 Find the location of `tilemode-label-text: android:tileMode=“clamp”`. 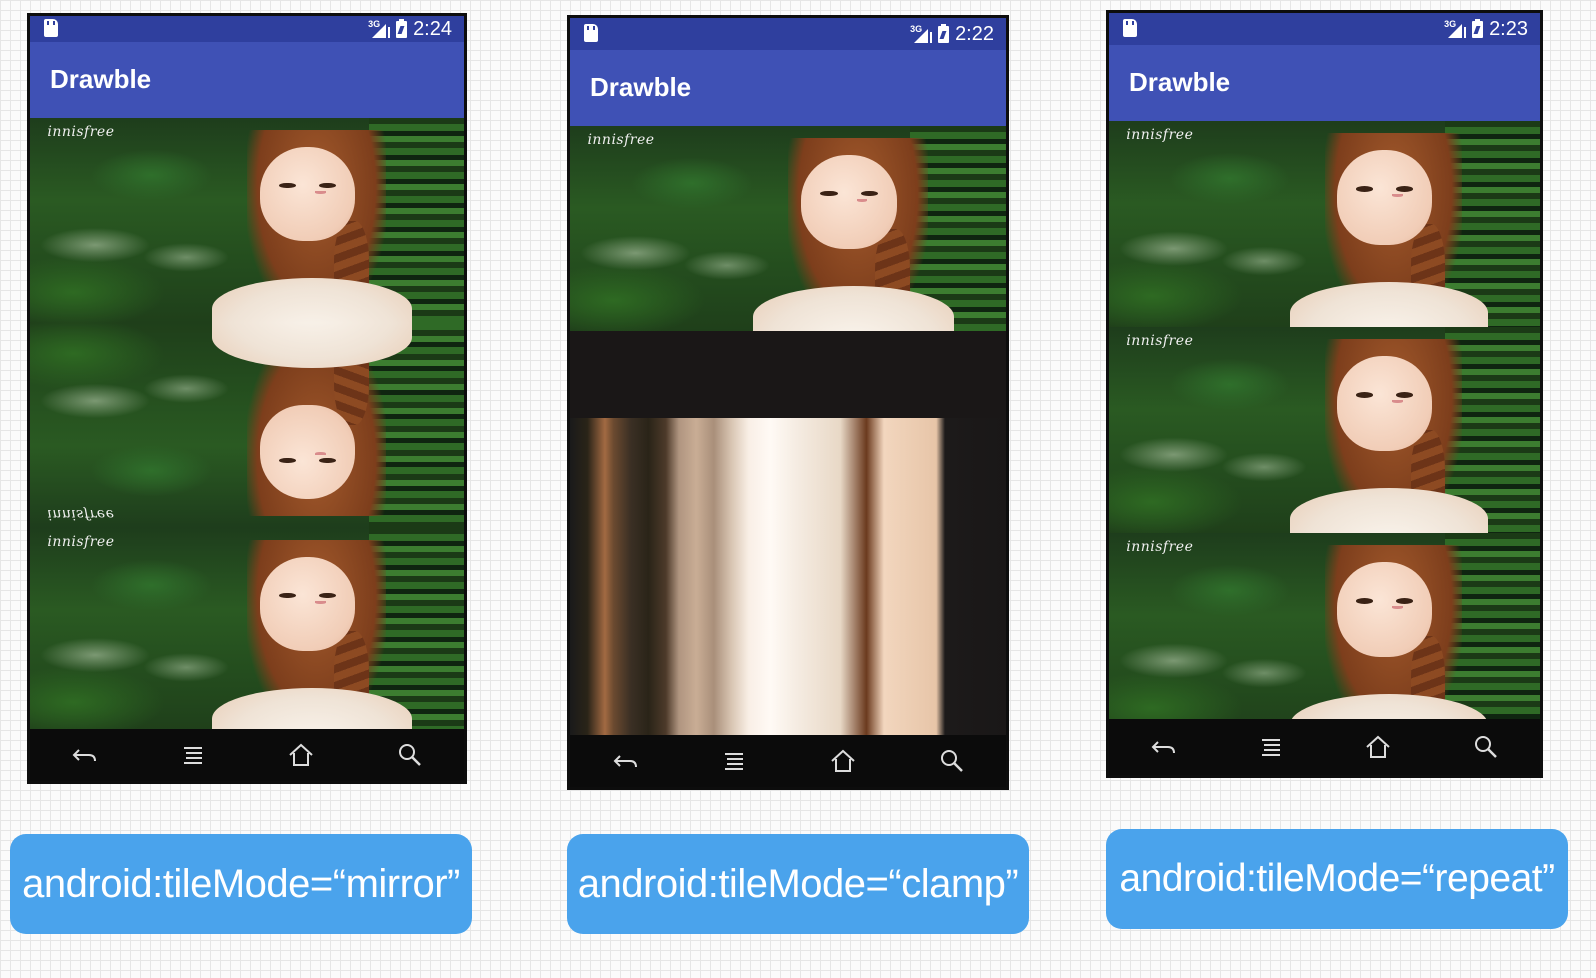

tilemode-label-text: android:tileMode=“clamp” is located at coordinates (798, 883).